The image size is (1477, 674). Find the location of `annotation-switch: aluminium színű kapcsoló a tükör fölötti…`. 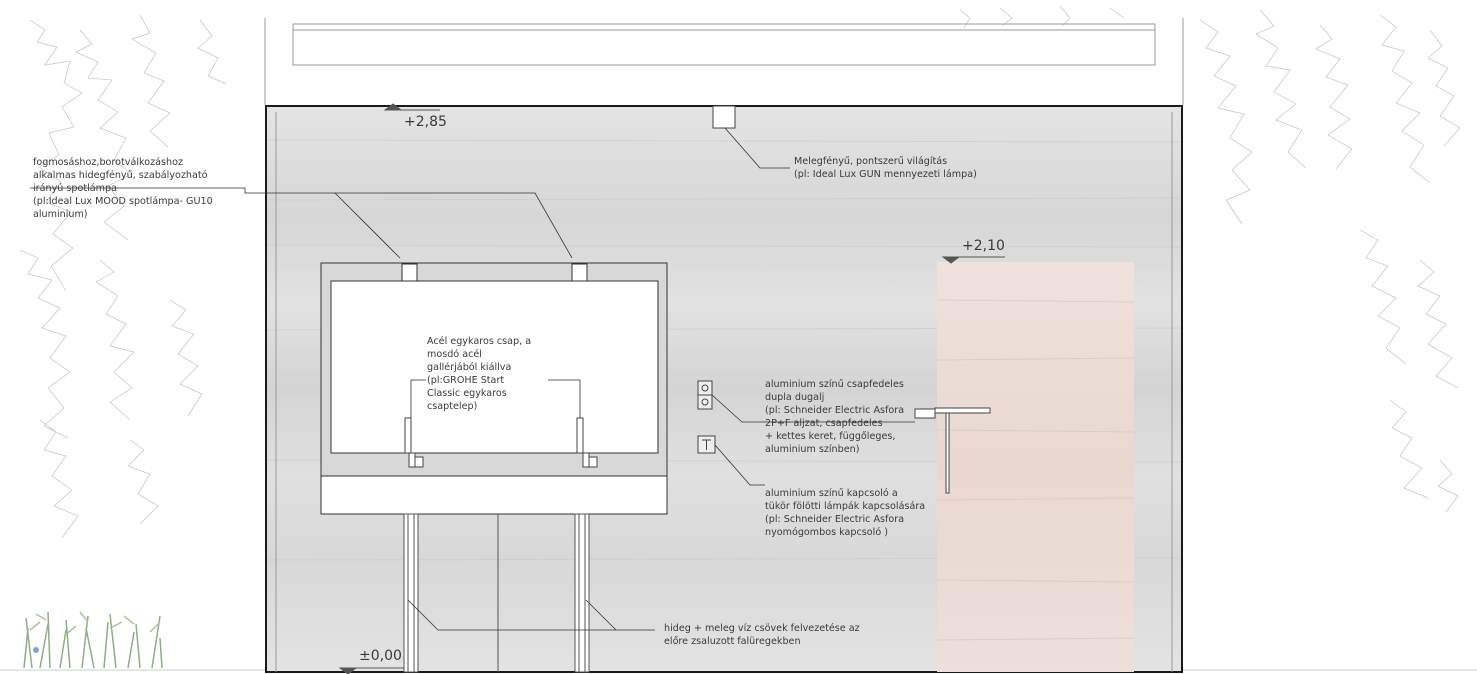

annotation-switch: aluminium színű kapcsoló a tükör fölötti… is located at coordinates (845, 513).